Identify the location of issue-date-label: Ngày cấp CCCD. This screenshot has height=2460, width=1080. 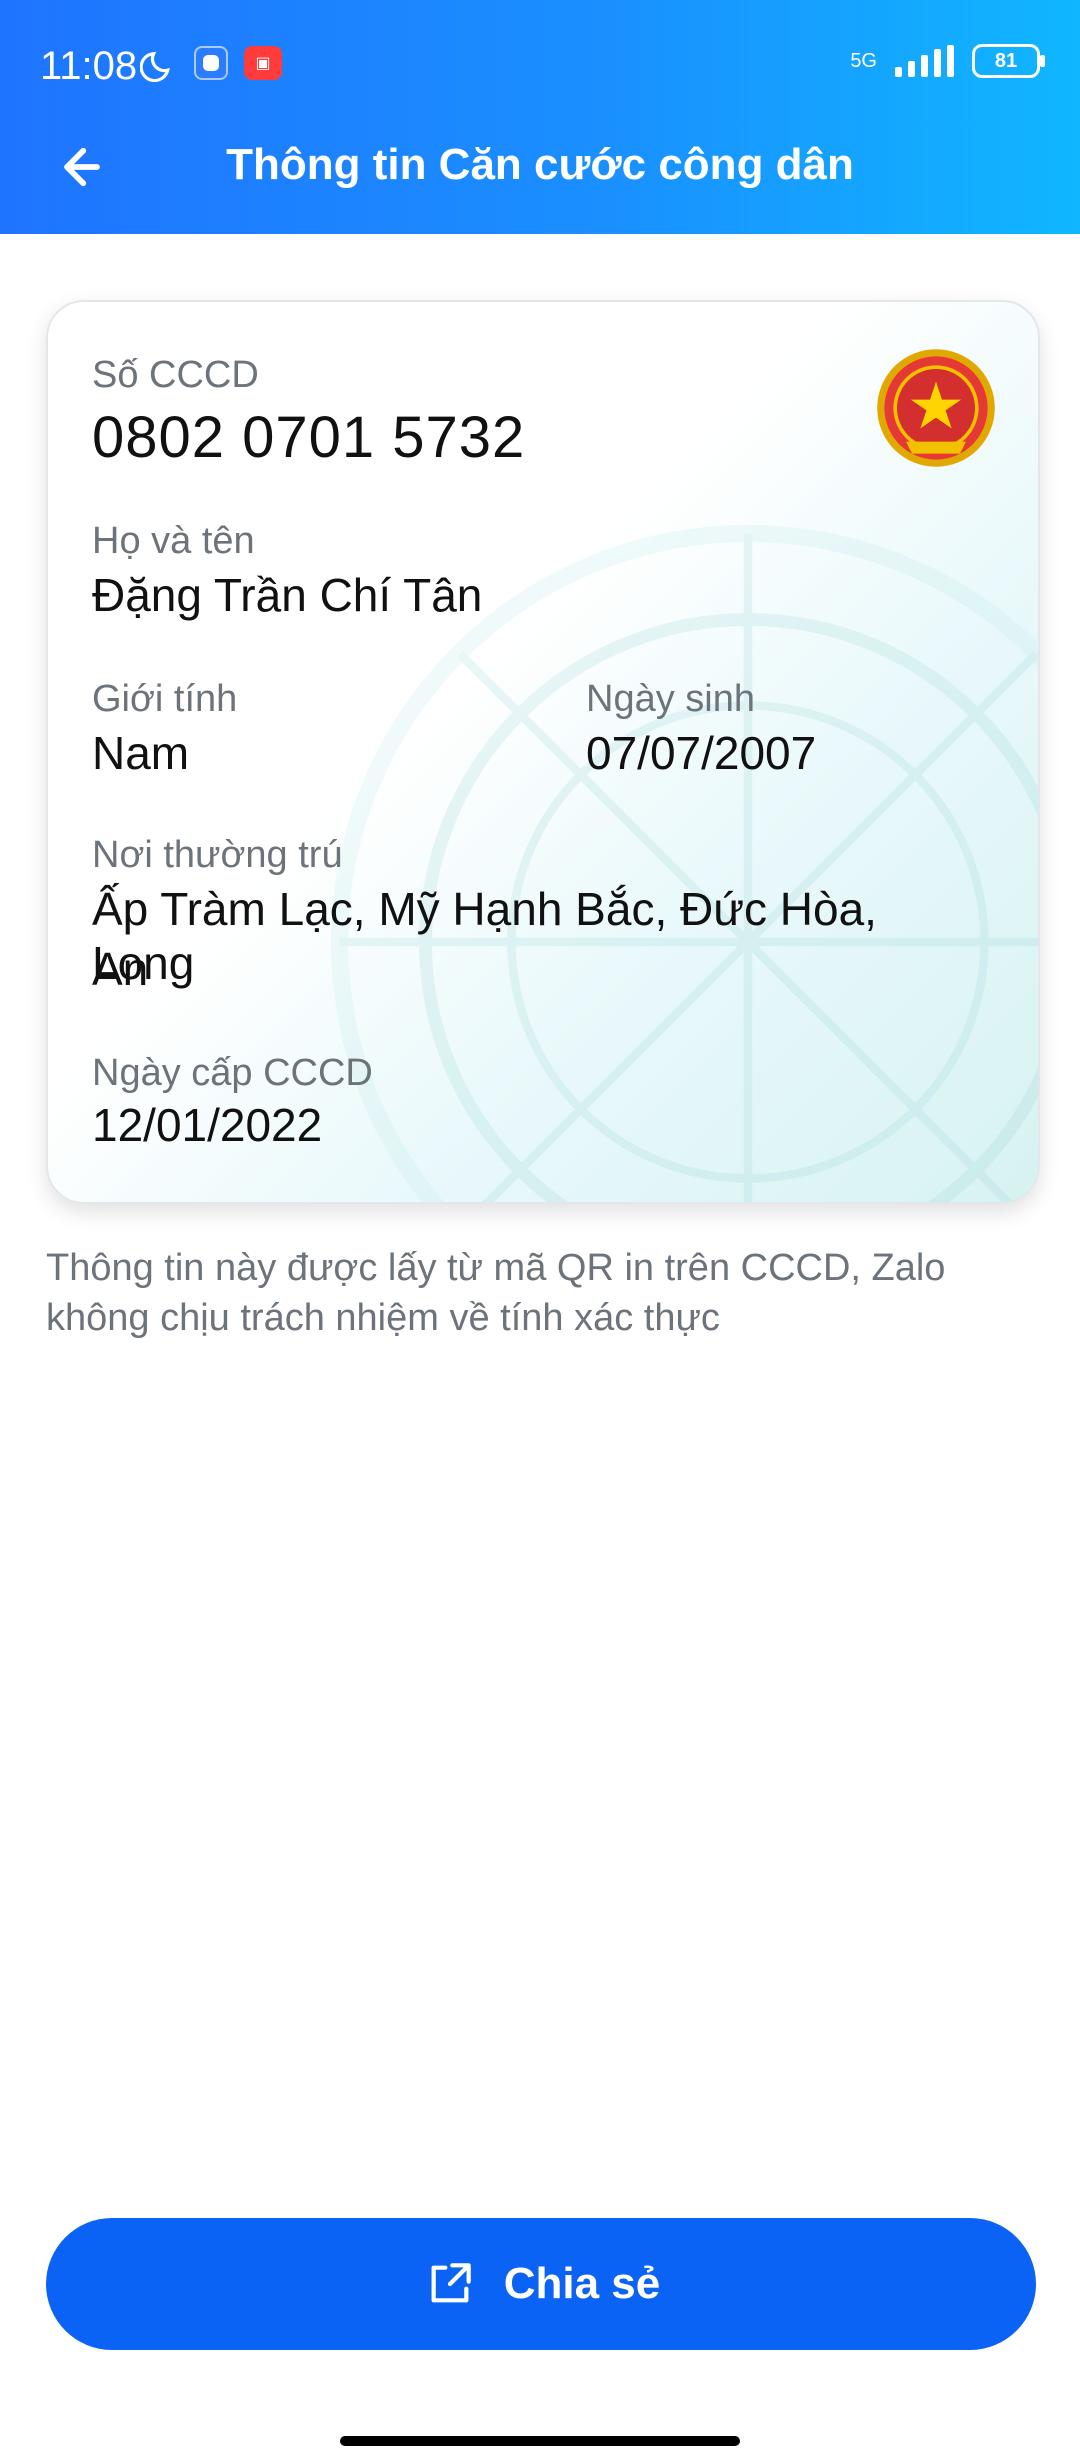
(232, 1073).